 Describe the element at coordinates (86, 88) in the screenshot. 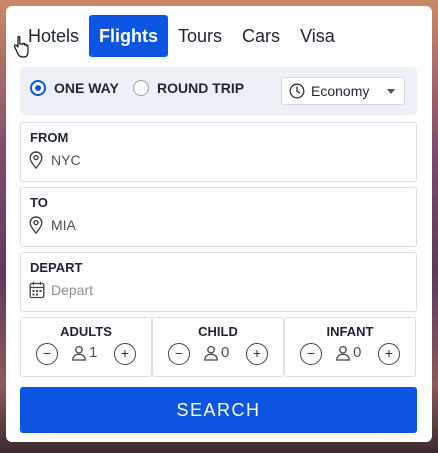

I see `one-way-label: ONE WAY` at that location.